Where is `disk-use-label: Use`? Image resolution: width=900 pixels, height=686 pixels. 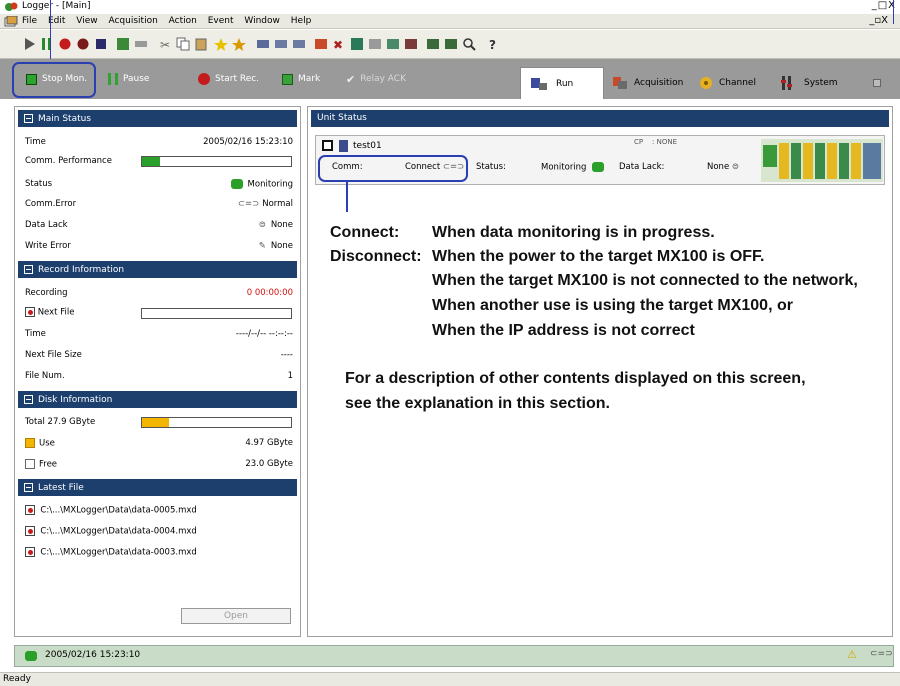
disk-use-label: Use is located at coordinates (40, 443).